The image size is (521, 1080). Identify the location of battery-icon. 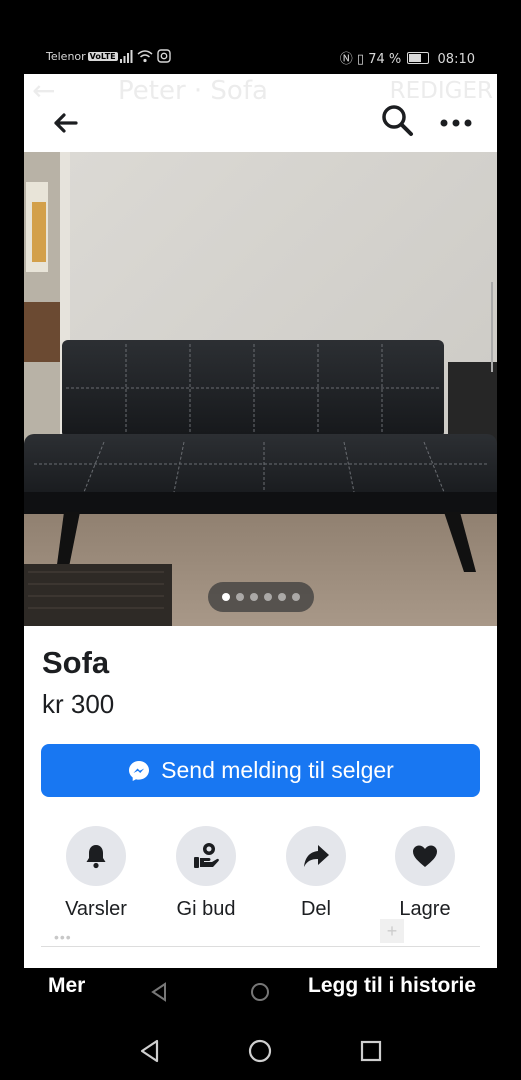
(418, 58).